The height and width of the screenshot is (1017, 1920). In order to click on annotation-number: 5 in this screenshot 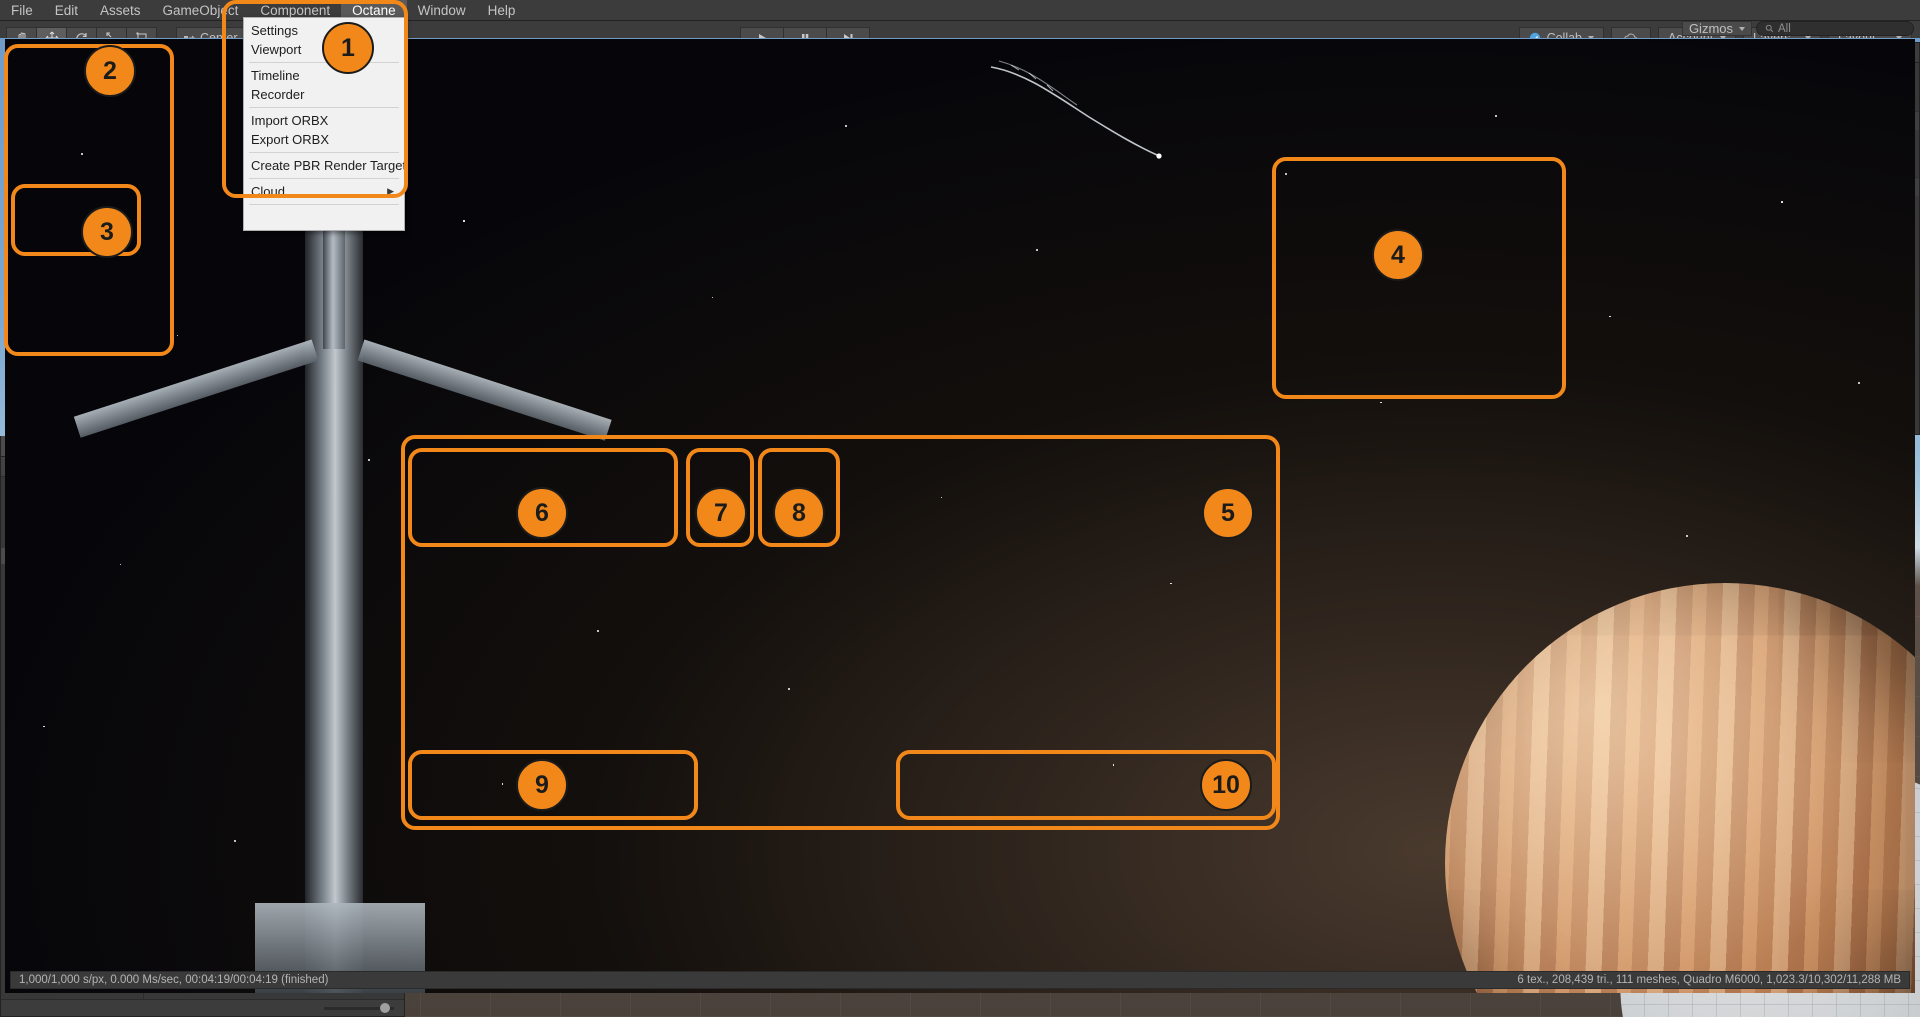, I will do `click(1228, 512)`.